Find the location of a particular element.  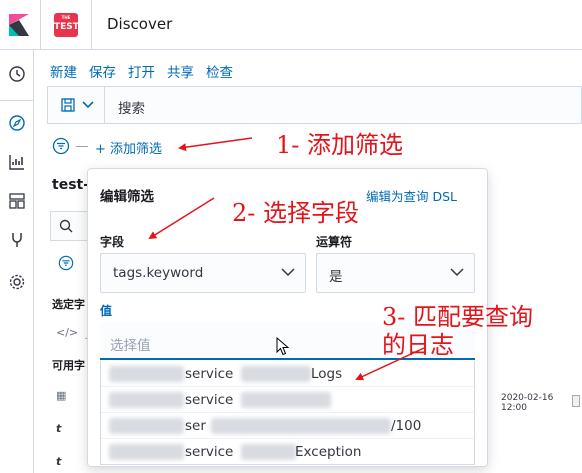

option-suffix: Logs is located at coordinates (327, 374).